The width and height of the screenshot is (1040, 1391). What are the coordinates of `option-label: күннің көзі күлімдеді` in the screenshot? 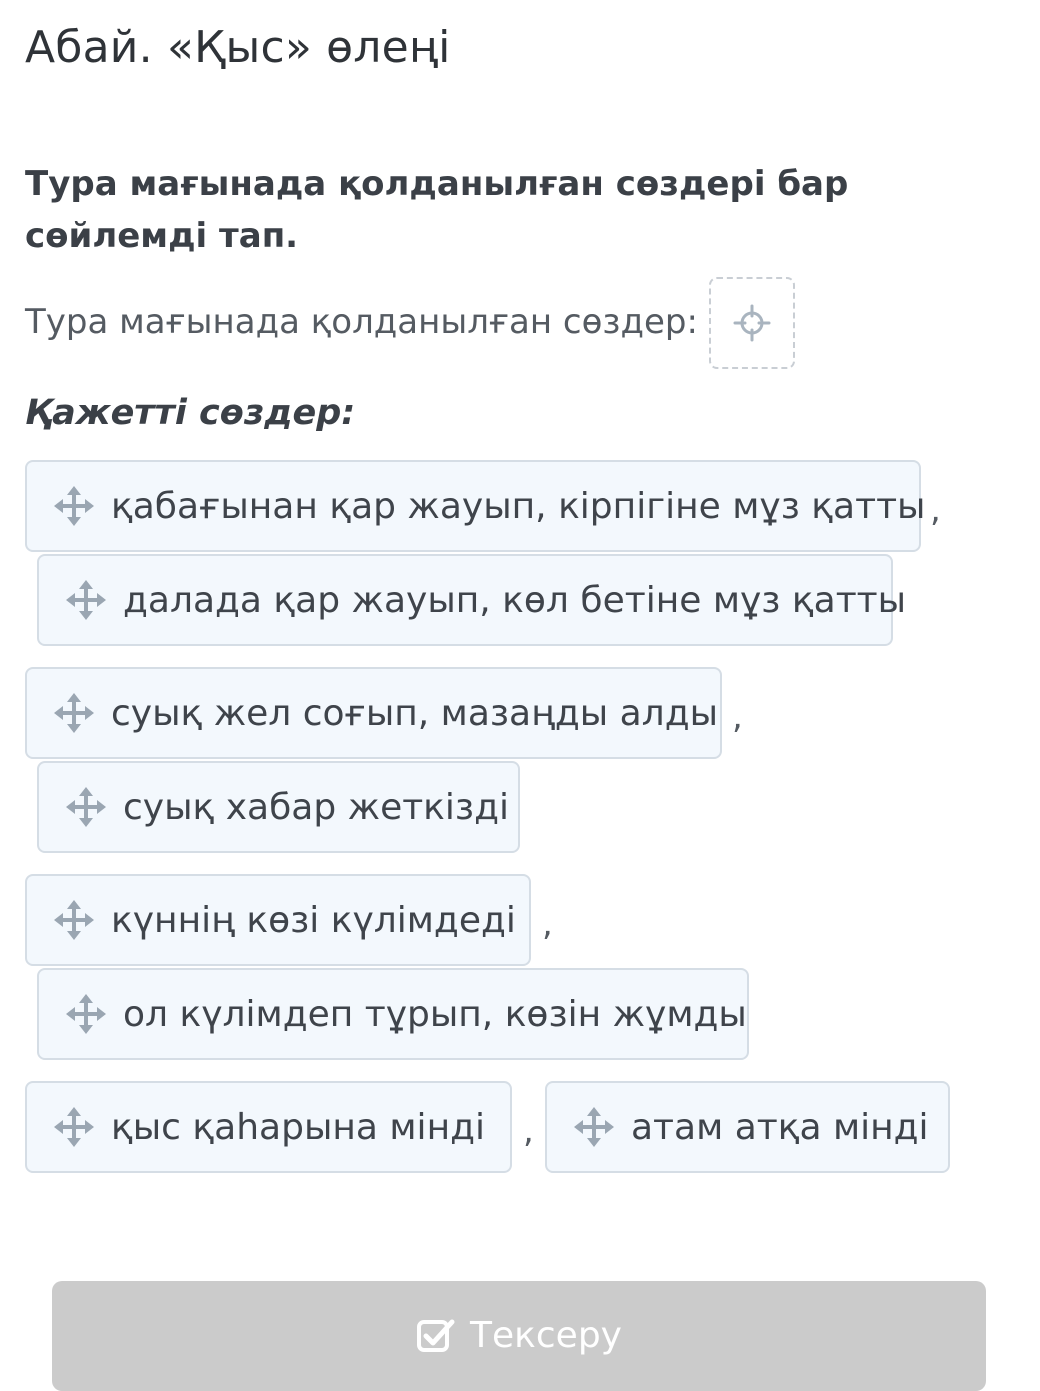 It's located at (313, 920).